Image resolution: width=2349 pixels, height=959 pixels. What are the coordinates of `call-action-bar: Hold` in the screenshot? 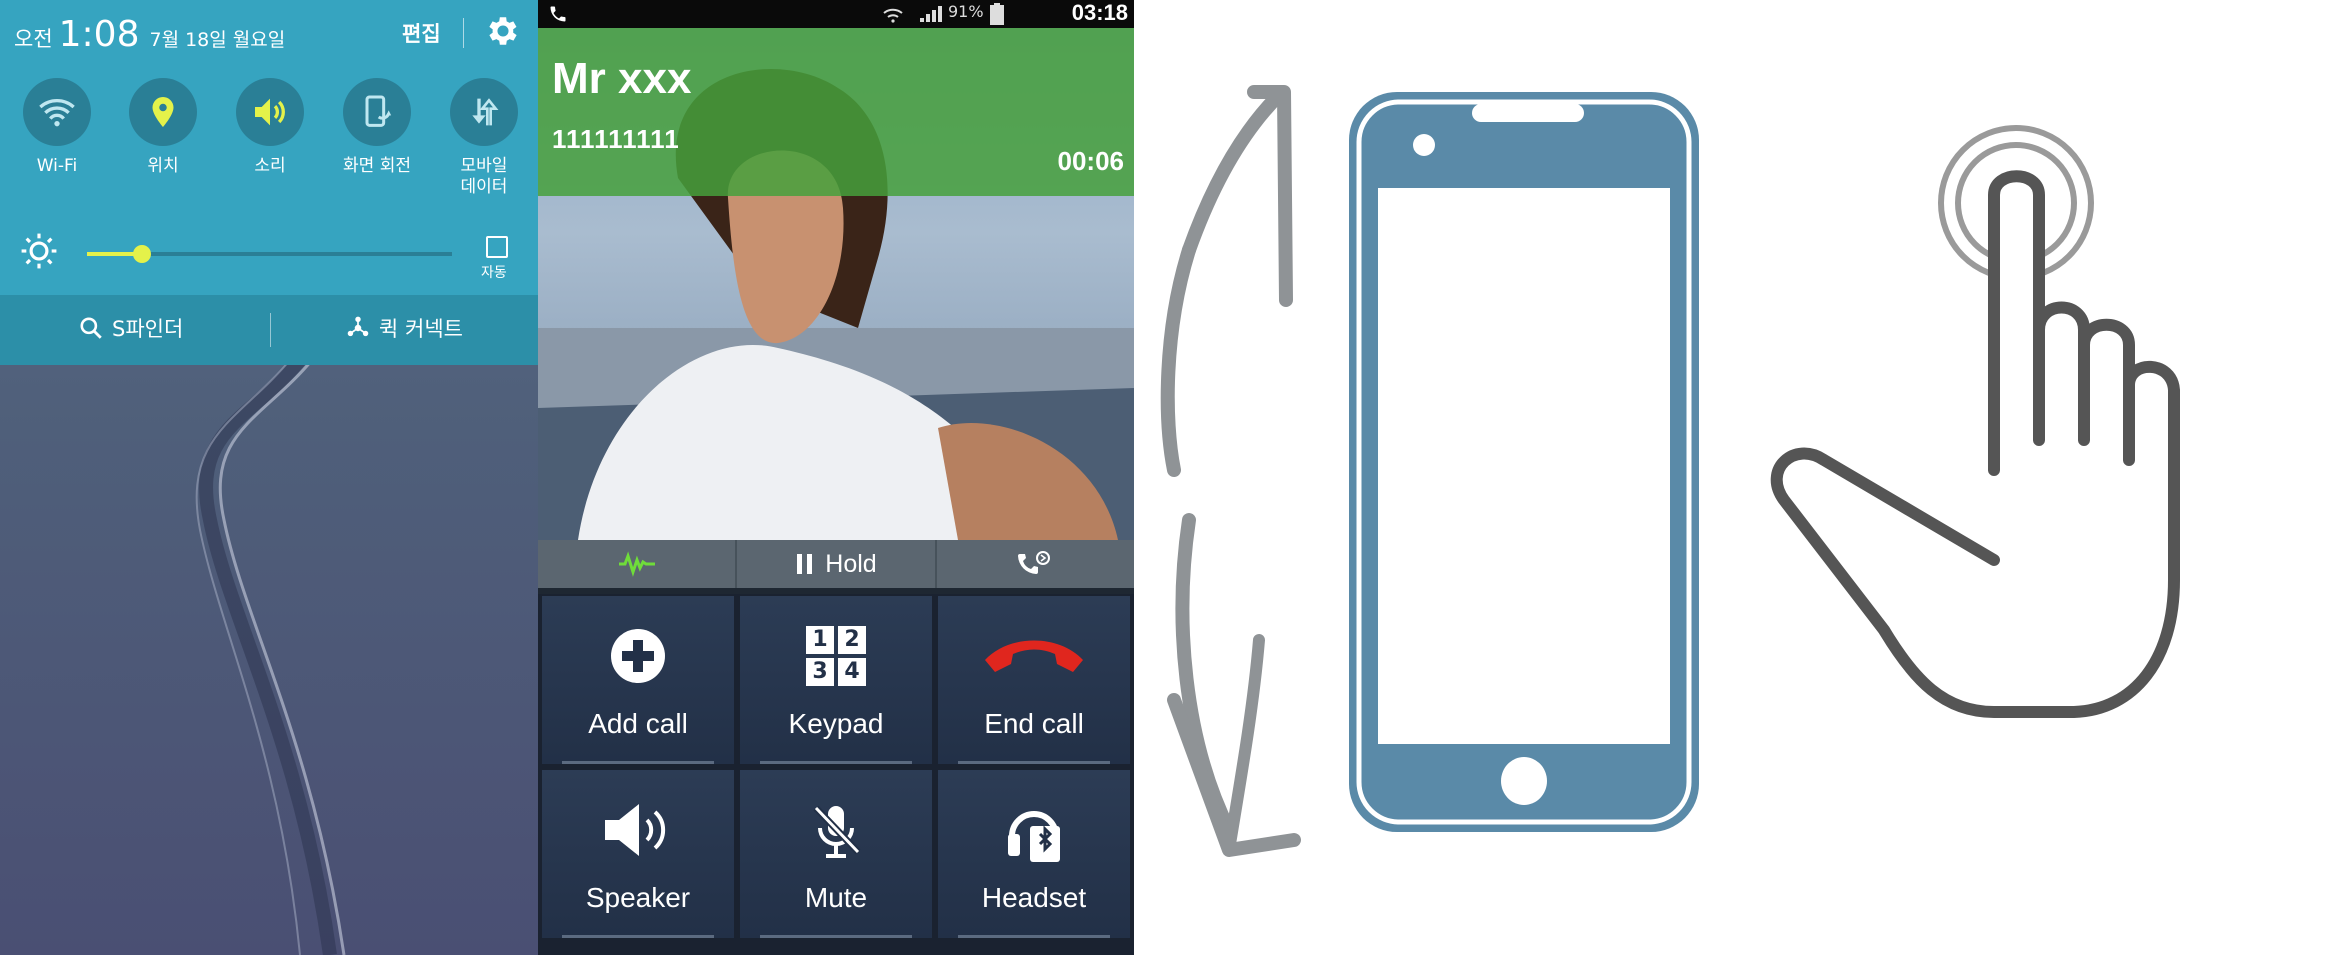 It's located at (836, 564).